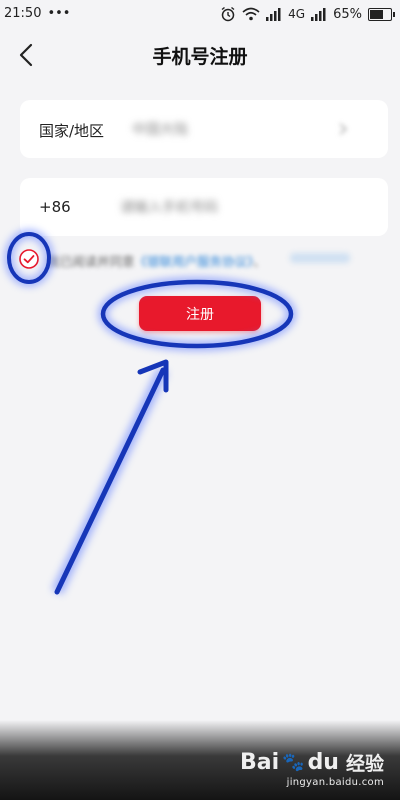 Image resolution: width=400 pixels, height=800 pixels. I want to click on register-button: 注册, so click(200, 313).